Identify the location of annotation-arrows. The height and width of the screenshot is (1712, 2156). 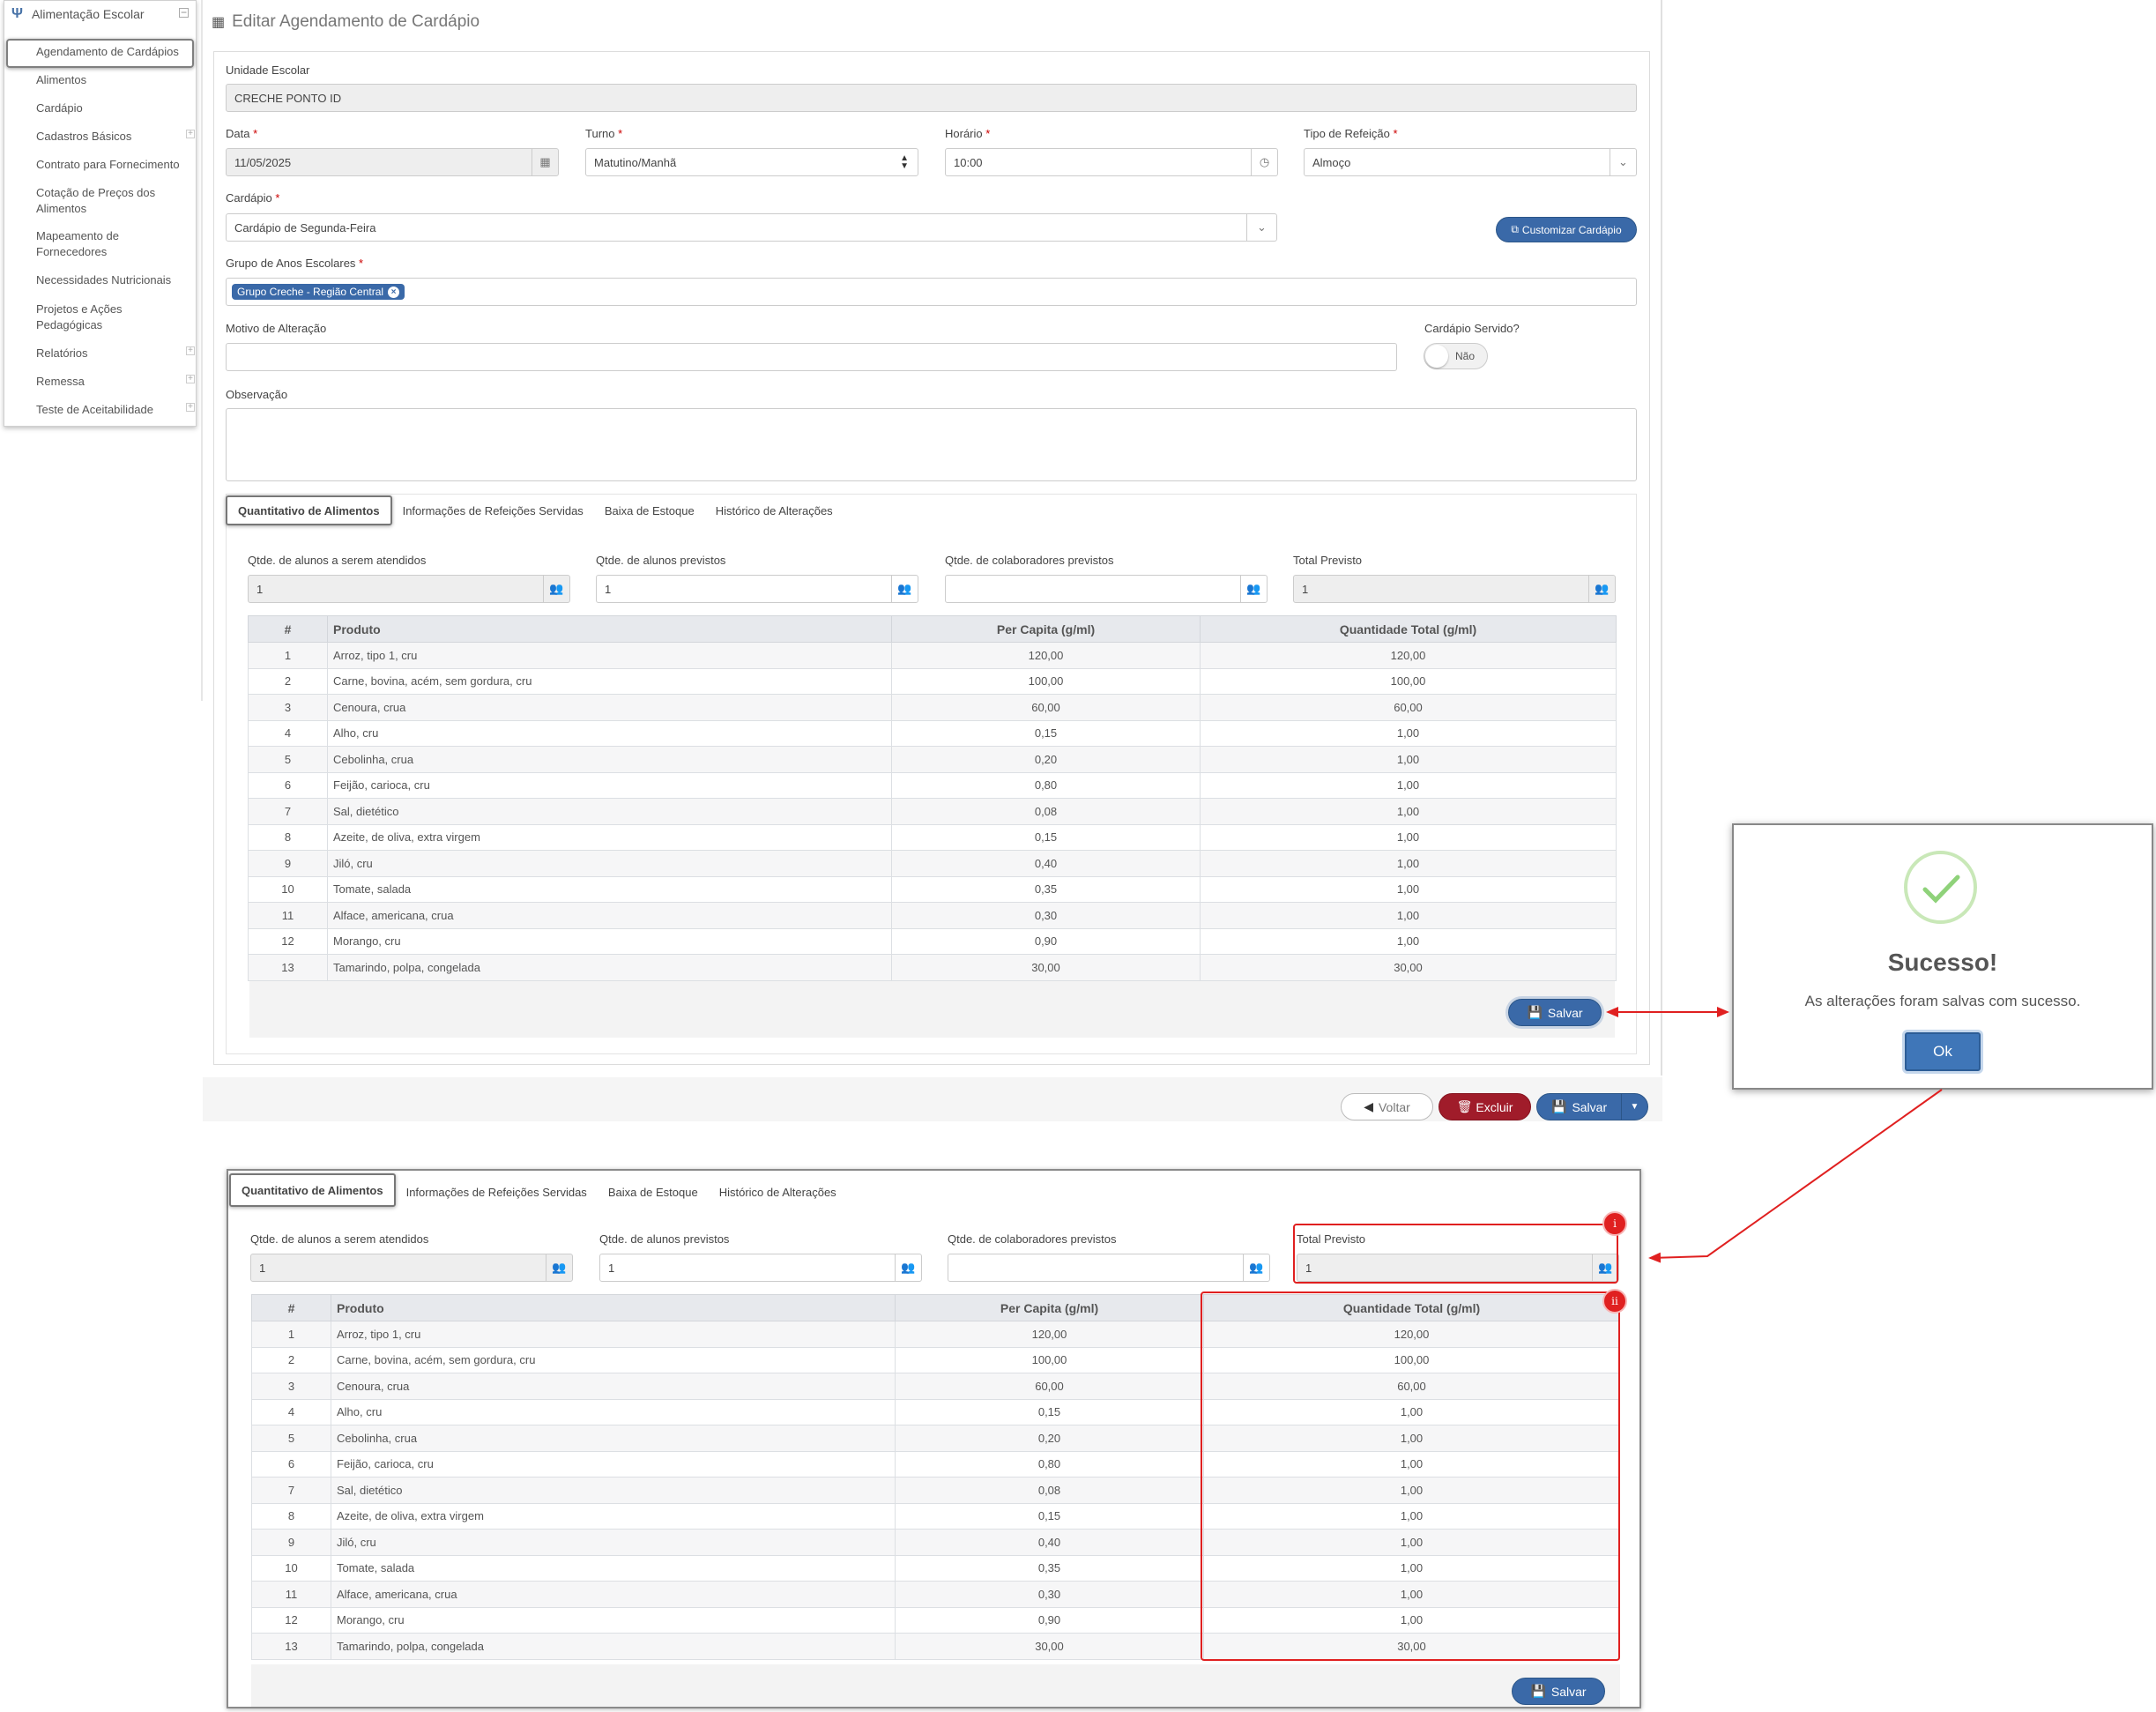
(1774, 1135).